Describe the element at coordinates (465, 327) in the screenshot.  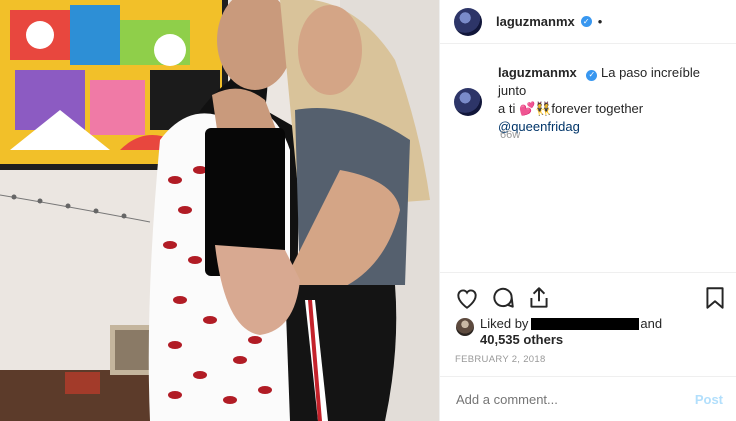
I see `liker-avatar` at that location.